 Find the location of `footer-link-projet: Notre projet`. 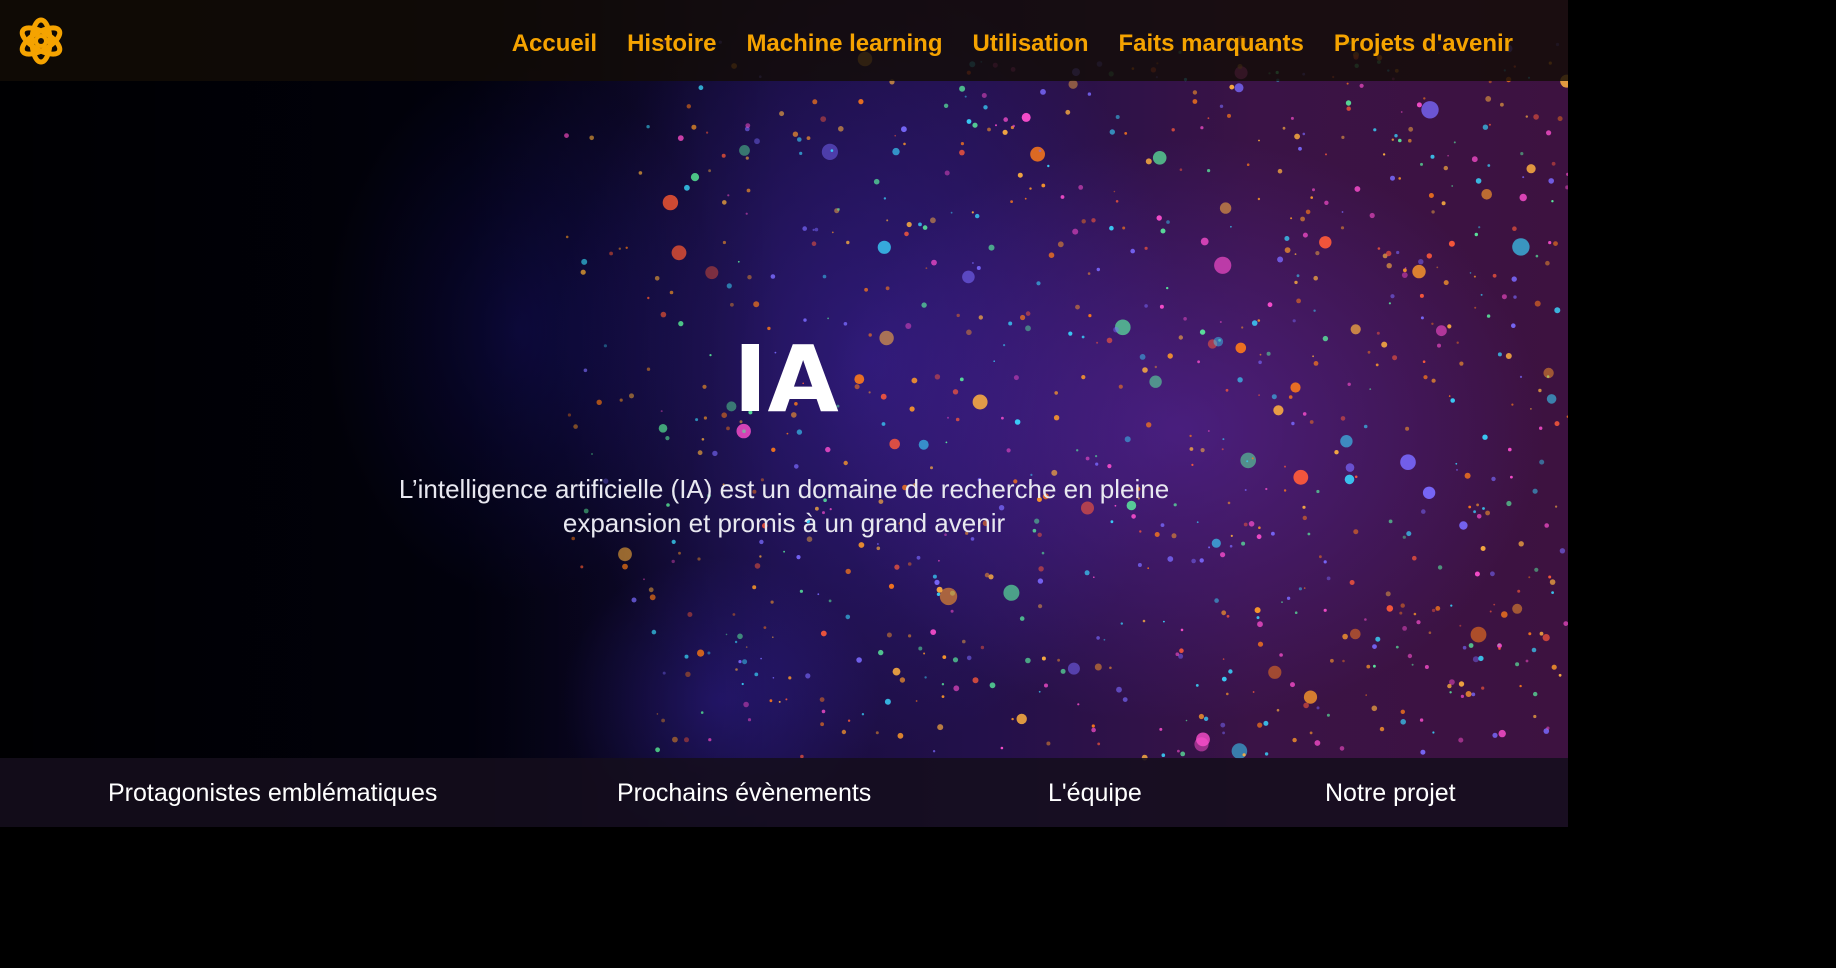

footer-link-projet: Notre projet is located at coordinates (1390, 793).